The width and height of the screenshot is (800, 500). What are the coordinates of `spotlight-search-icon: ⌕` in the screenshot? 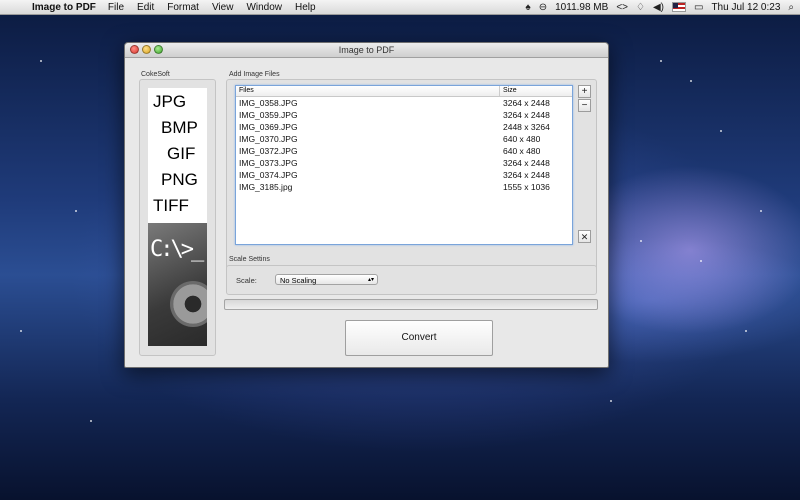 It's located at (791, 7).